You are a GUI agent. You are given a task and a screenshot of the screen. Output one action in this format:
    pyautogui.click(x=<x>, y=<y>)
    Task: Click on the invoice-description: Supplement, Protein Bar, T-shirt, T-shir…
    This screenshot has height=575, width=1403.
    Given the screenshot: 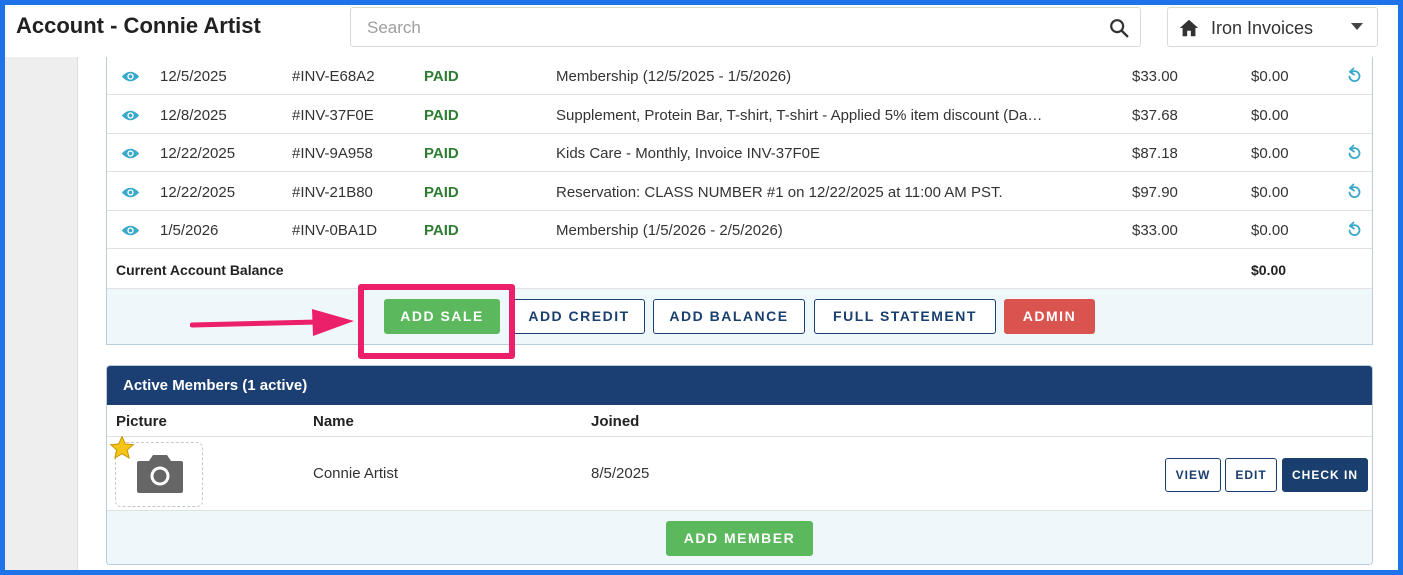 What is the action you would take?
    pyautogui.click(x=799, y=115)
    